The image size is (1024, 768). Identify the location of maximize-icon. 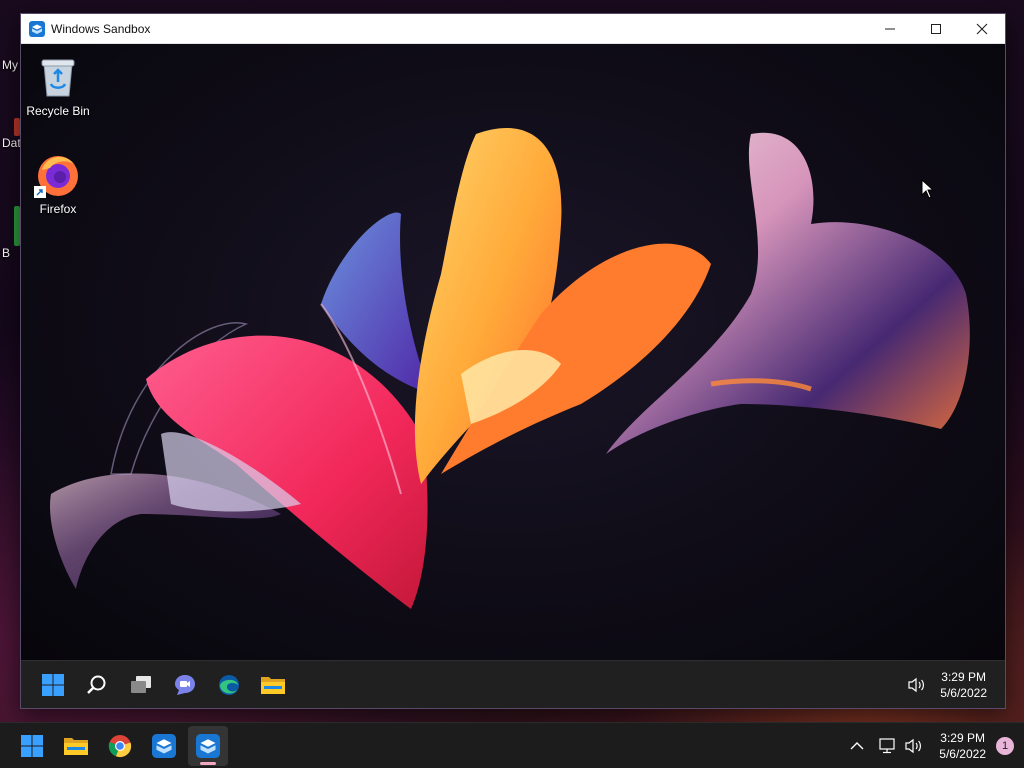
(936, 28).